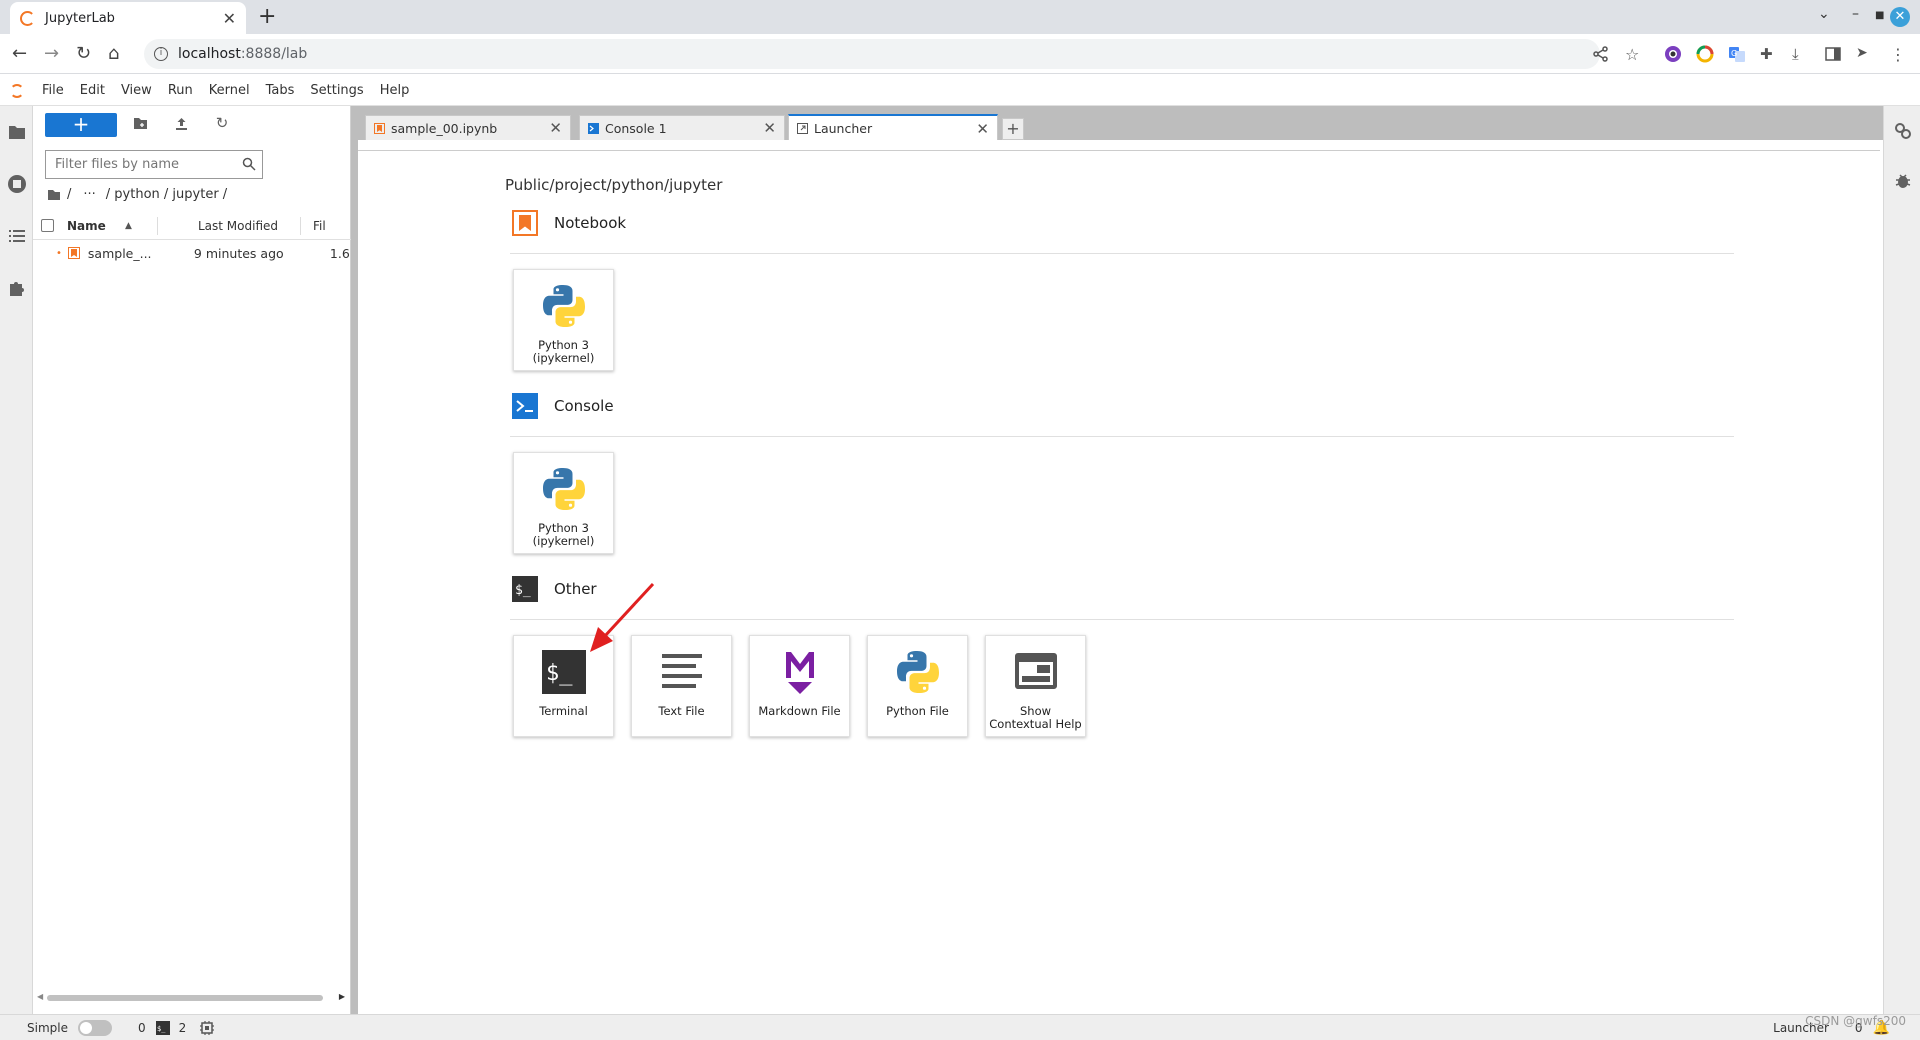  I want to click on menu-settings: Settings, so click(336, 90).